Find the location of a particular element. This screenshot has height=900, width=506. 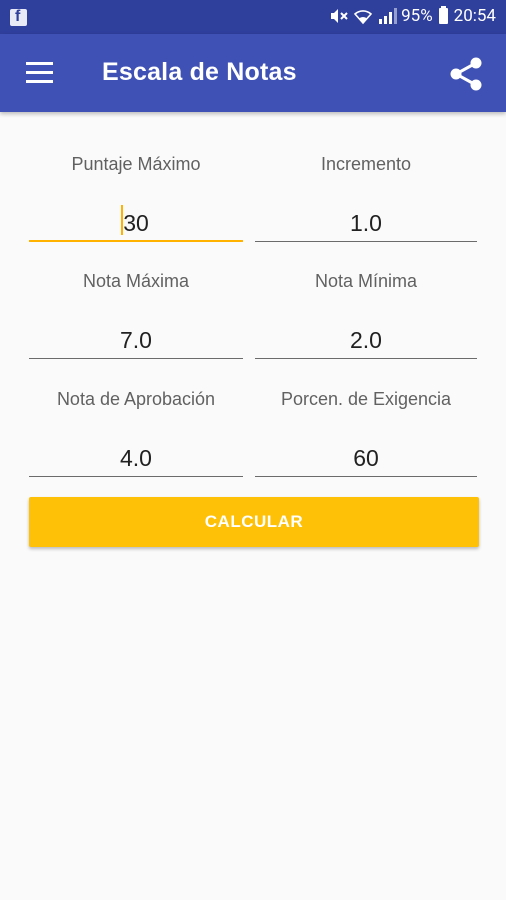

app-title: Escala de Notas is located at coordinates (199, 72).